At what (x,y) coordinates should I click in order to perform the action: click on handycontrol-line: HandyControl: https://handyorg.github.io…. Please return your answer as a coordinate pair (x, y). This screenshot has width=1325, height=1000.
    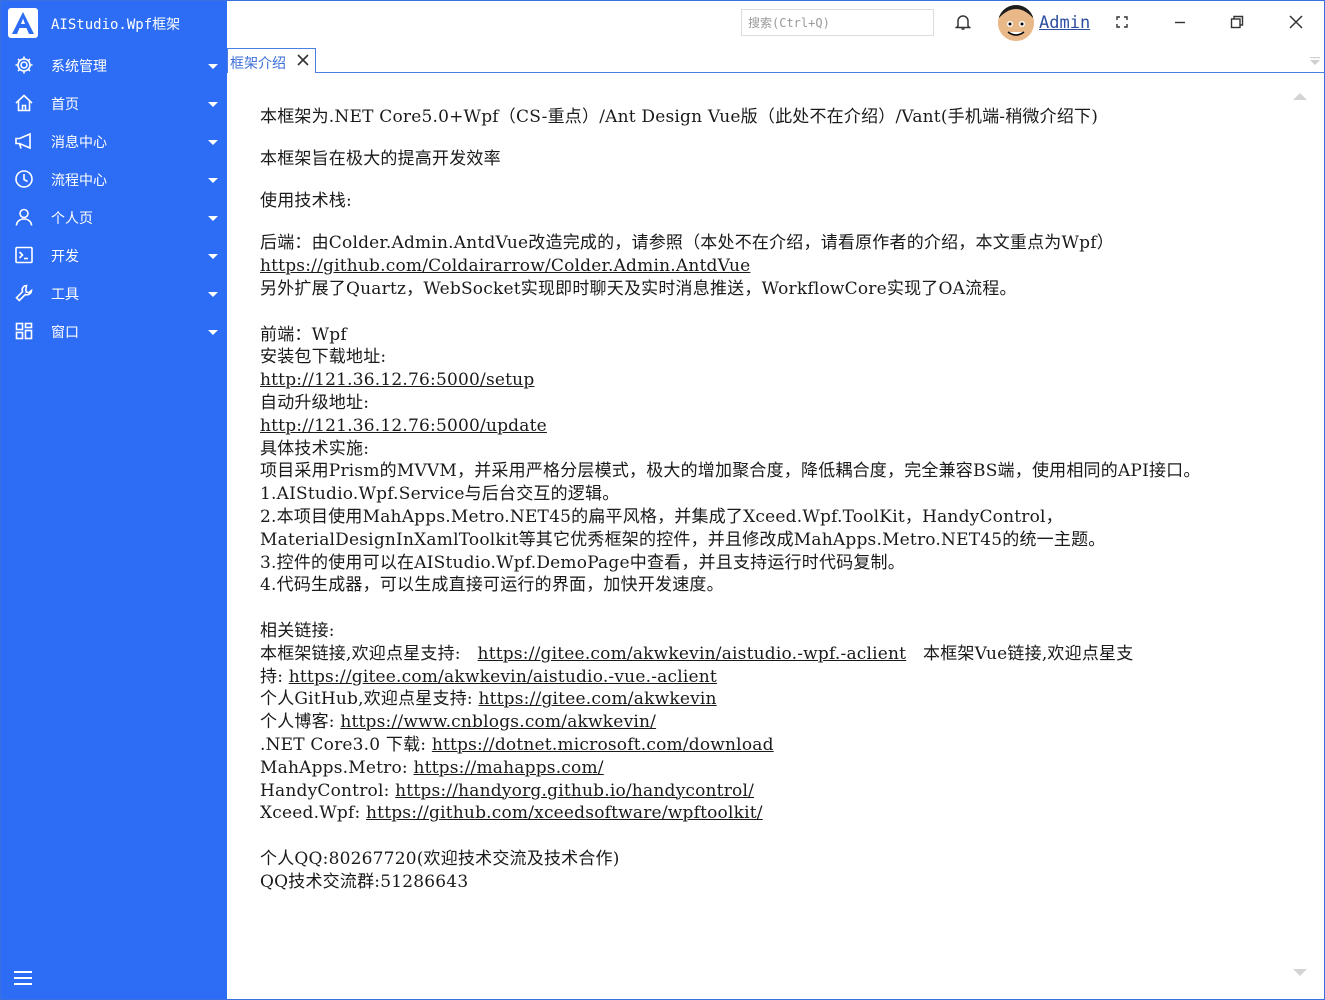
    Looking at the image, I should click on (770, 791).